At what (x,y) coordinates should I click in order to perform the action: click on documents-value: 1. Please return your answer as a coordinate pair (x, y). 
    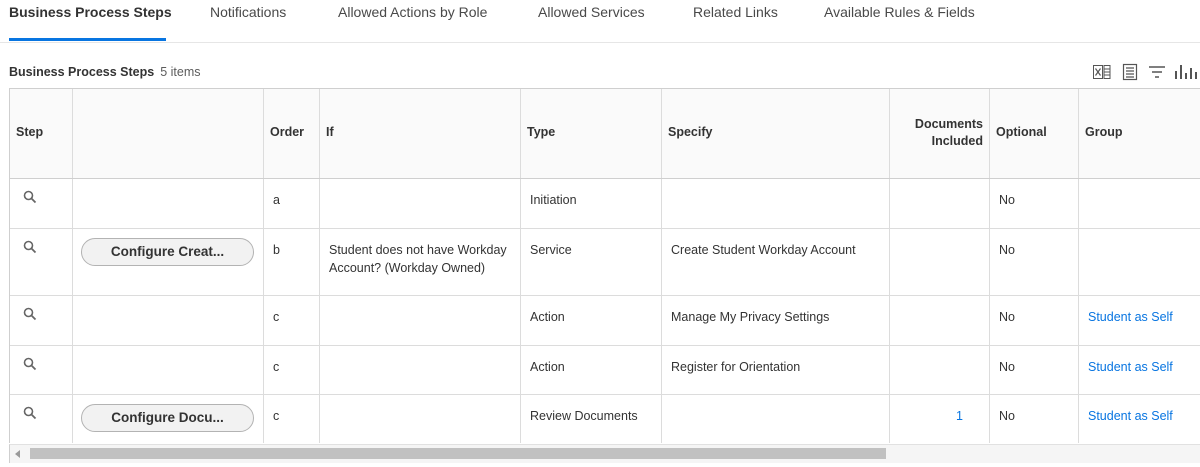
    Looking at the image, I should click on (959, 416).